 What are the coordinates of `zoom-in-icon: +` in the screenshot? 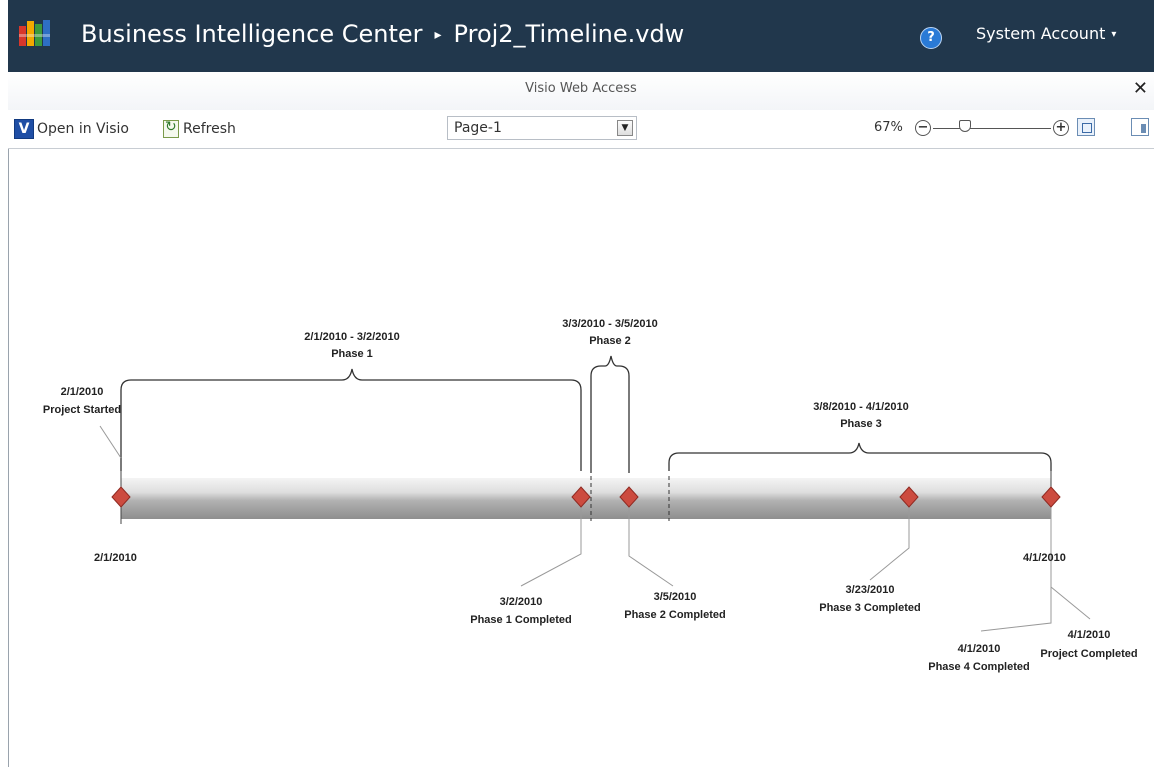 It's located at (1061, 128).